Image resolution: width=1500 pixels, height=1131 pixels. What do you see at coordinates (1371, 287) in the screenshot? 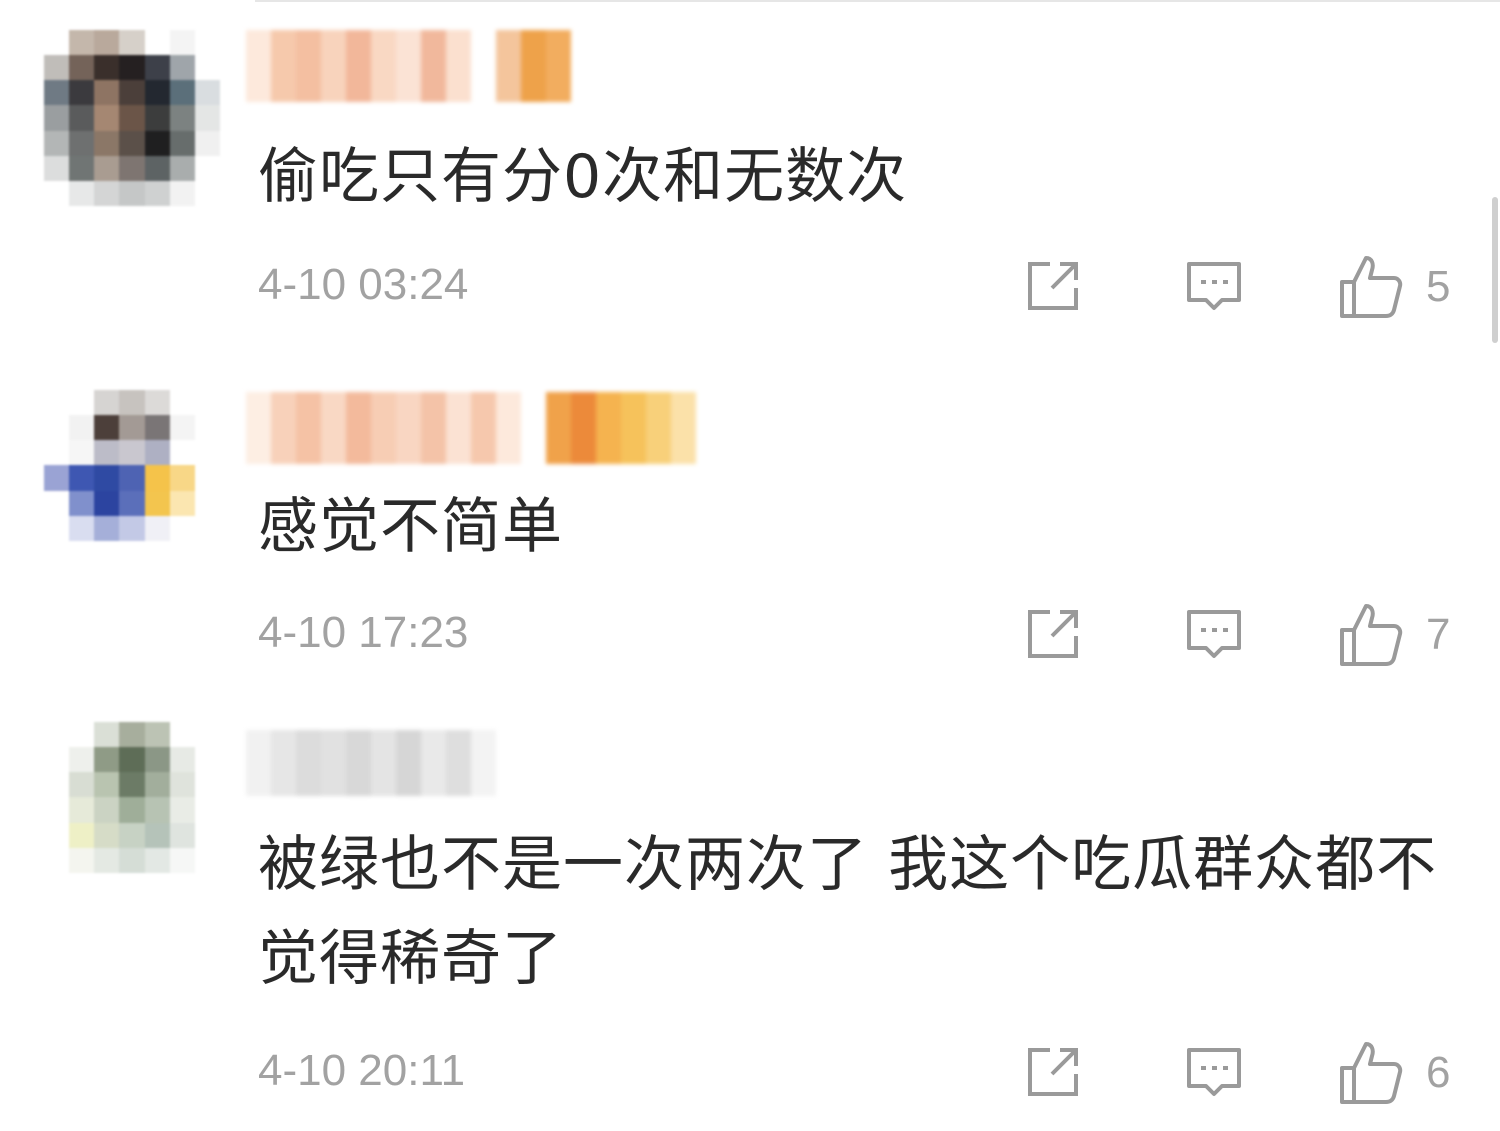
I see `thumbs-up-icon` at bounding box center [1371, 287].